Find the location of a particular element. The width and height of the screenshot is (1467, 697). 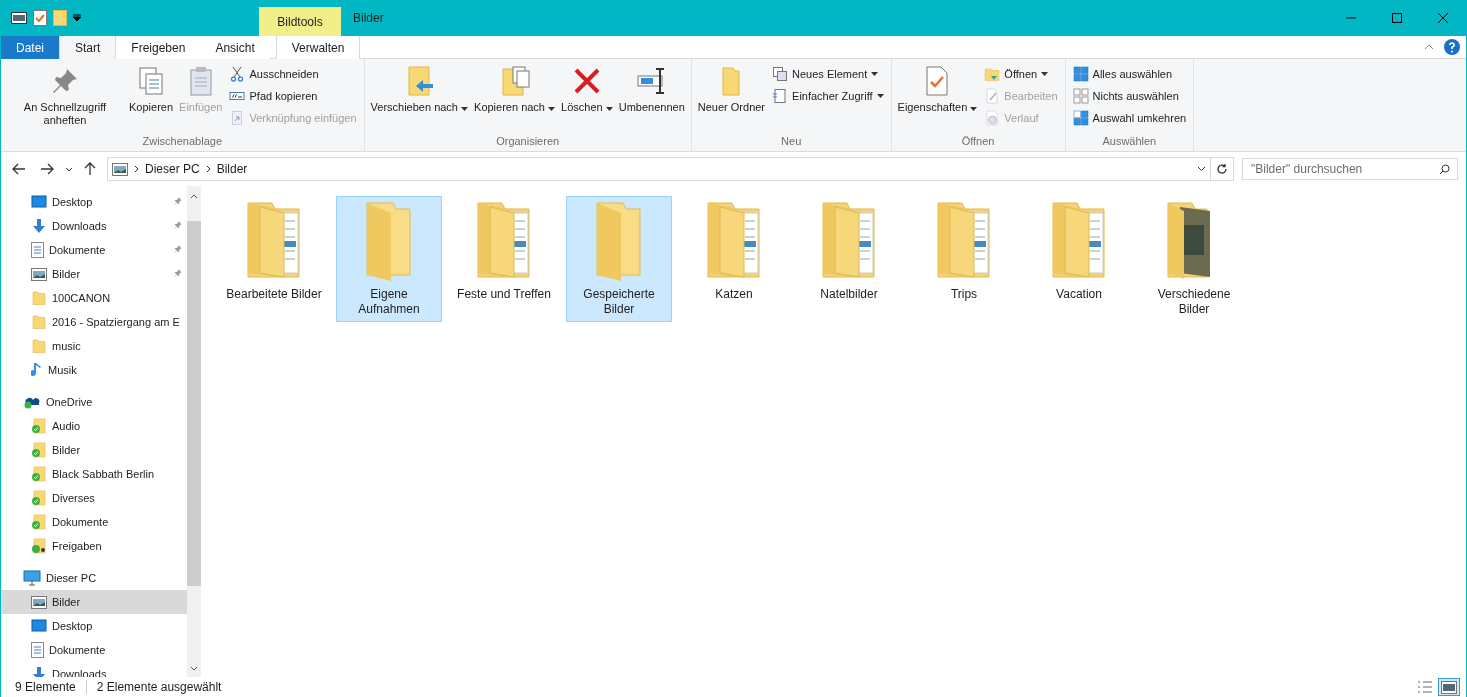

ribbon-button: Ausschneiden is located at coordinates (293, 74).